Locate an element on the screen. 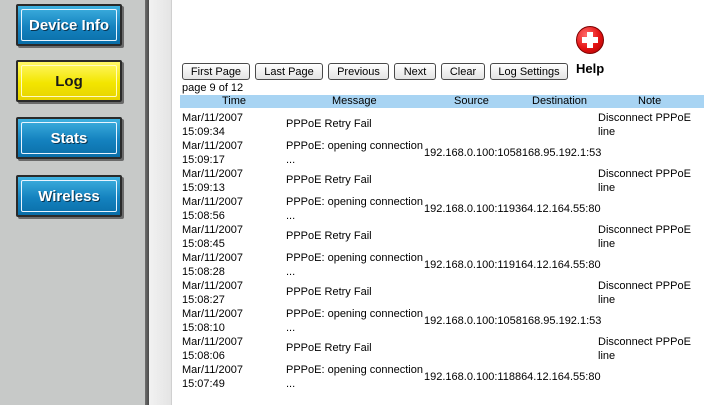 This screenshot has width=714, height=405. nav-wireless-label: Wireless is located at coordinates (69, 196).